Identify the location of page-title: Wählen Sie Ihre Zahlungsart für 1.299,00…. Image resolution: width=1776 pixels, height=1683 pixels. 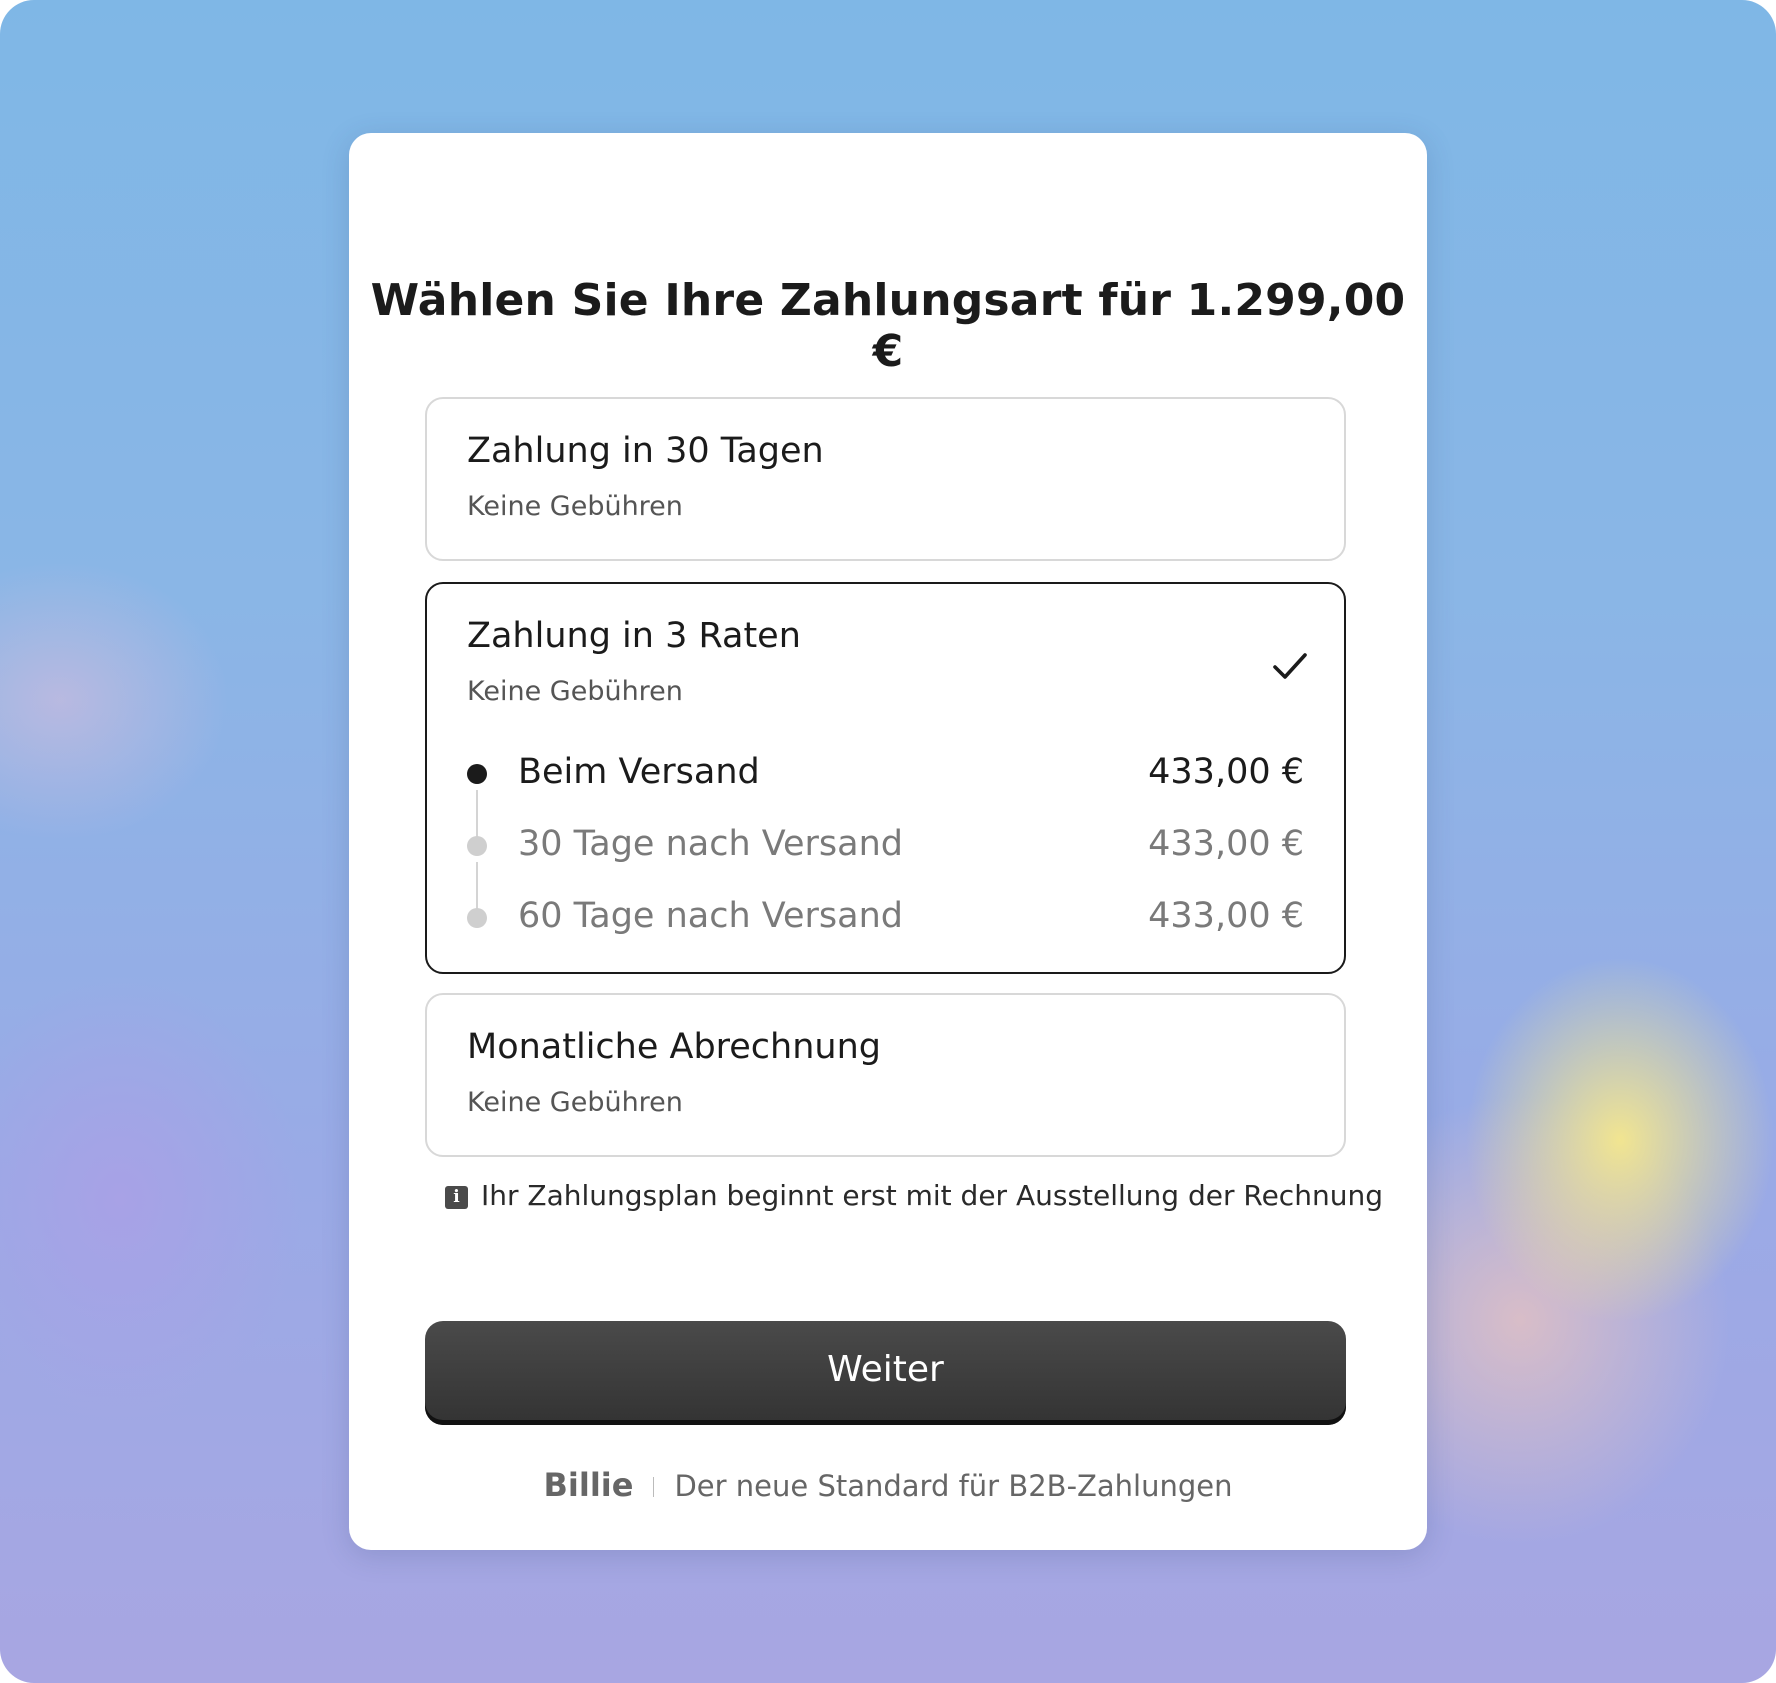
(888, 326).